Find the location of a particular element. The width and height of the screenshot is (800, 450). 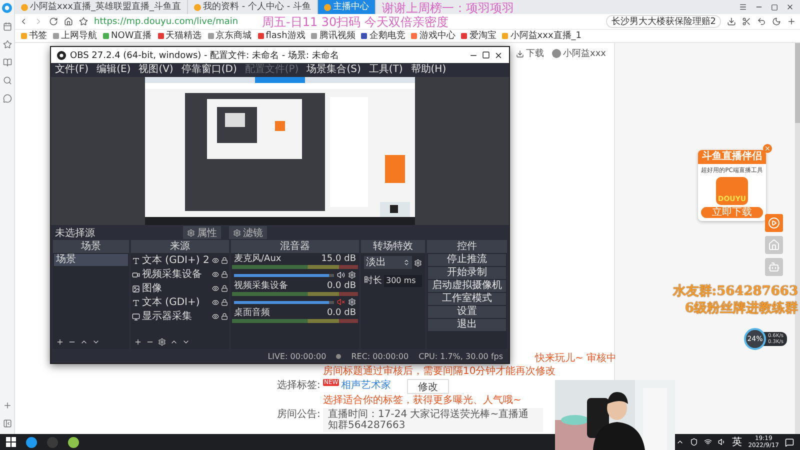

undo-icon is located at coordinates (761, 21).